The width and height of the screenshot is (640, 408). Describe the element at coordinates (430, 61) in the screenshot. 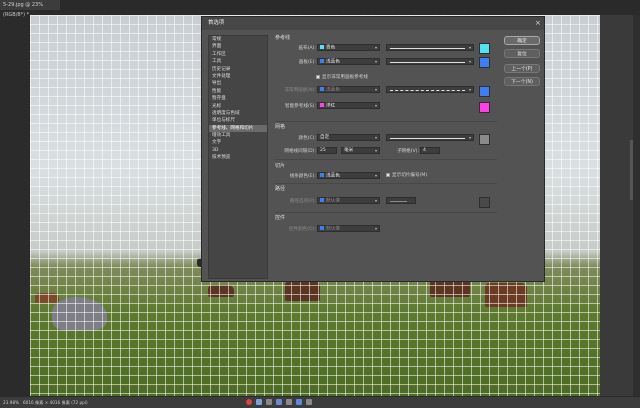

I see `artboard-guide-style-select: ▾` at that location.